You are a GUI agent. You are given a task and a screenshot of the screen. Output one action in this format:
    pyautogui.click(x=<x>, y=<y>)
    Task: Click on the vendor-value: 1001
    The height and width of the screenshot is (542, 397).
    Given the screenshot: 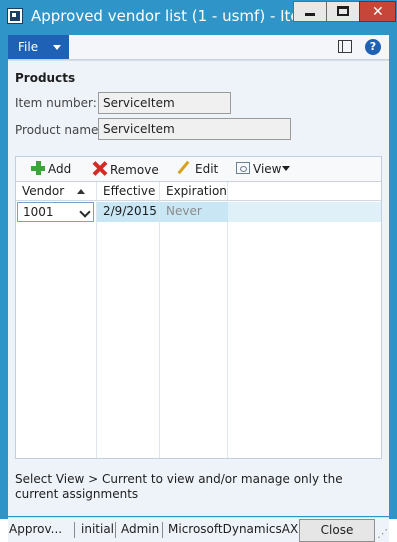 What is the action you would take?
    pyautogui.click(x=38, y=212)
    